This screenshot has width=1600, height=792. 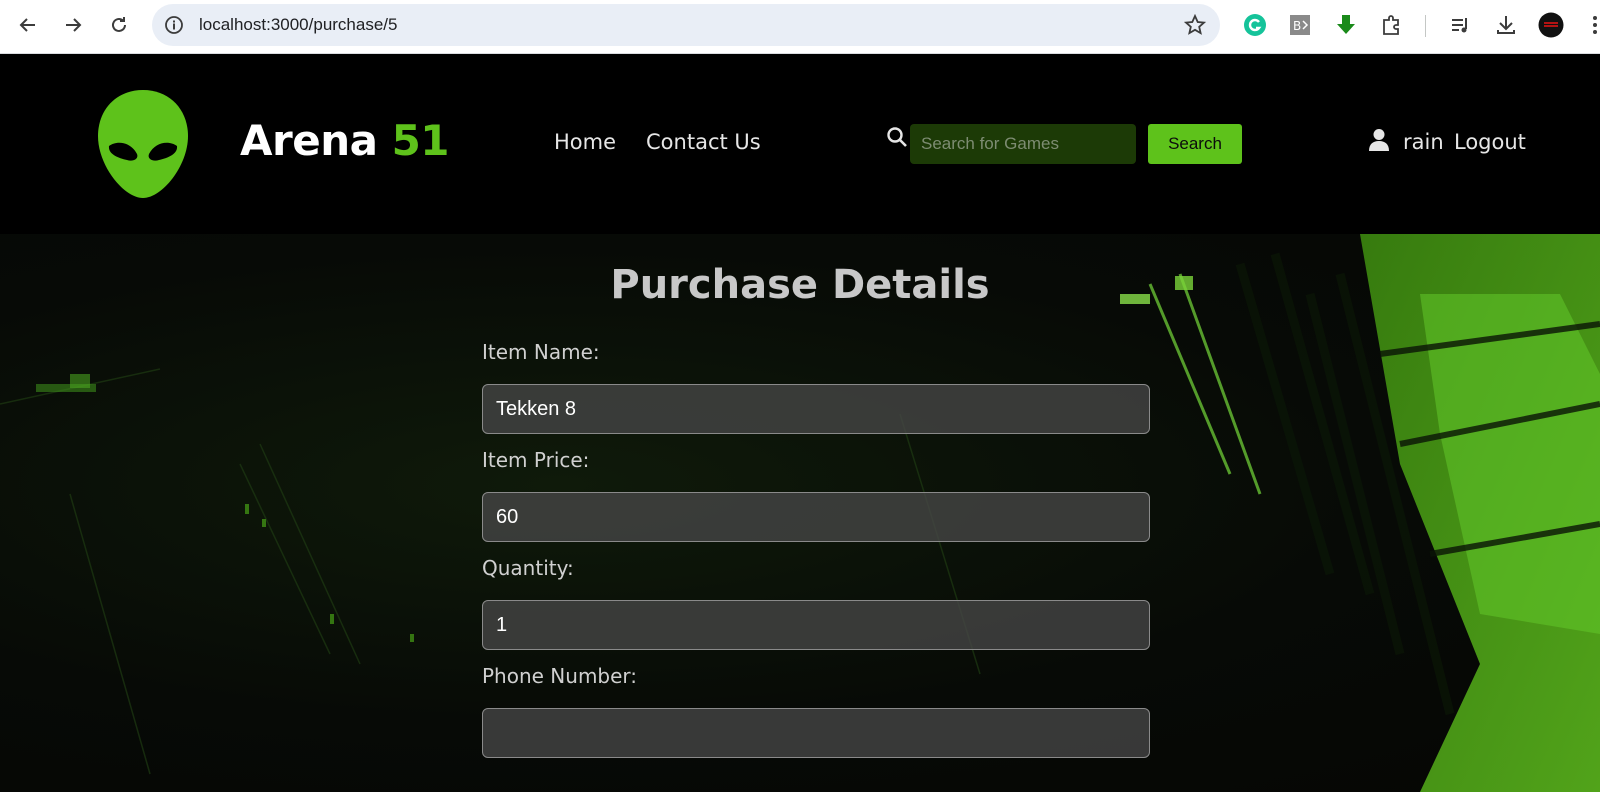 What do you see at coordinates (1425, 26) in the screenshot?
I see `toolbar-divider` at bounding box center [1425, 26].